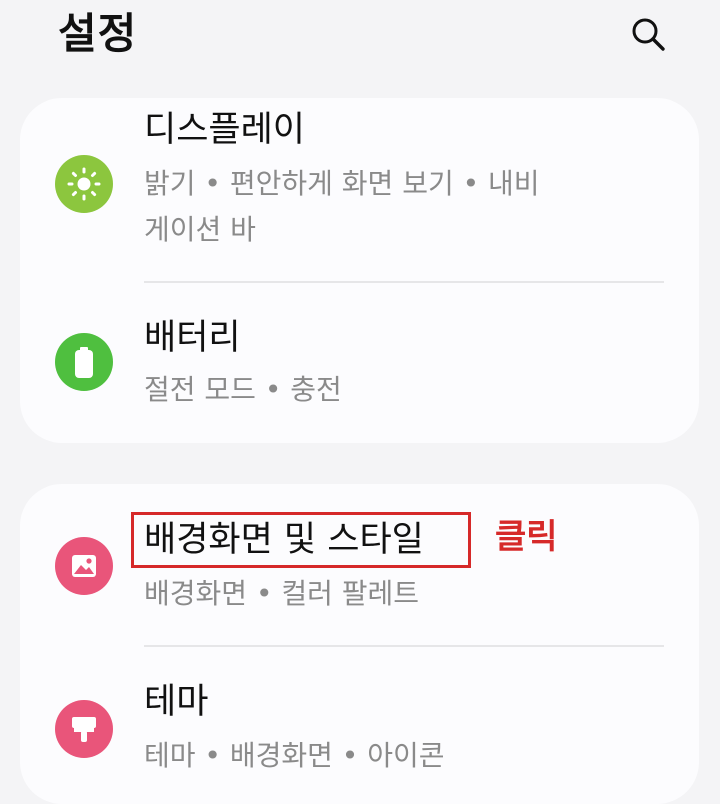 Image resolution: width=720 pixels, height=804 pixels. What do you see at coordinates (98, 33) in the screenshot?
I see `page-title: 설정` at bounding box center [98, 33].